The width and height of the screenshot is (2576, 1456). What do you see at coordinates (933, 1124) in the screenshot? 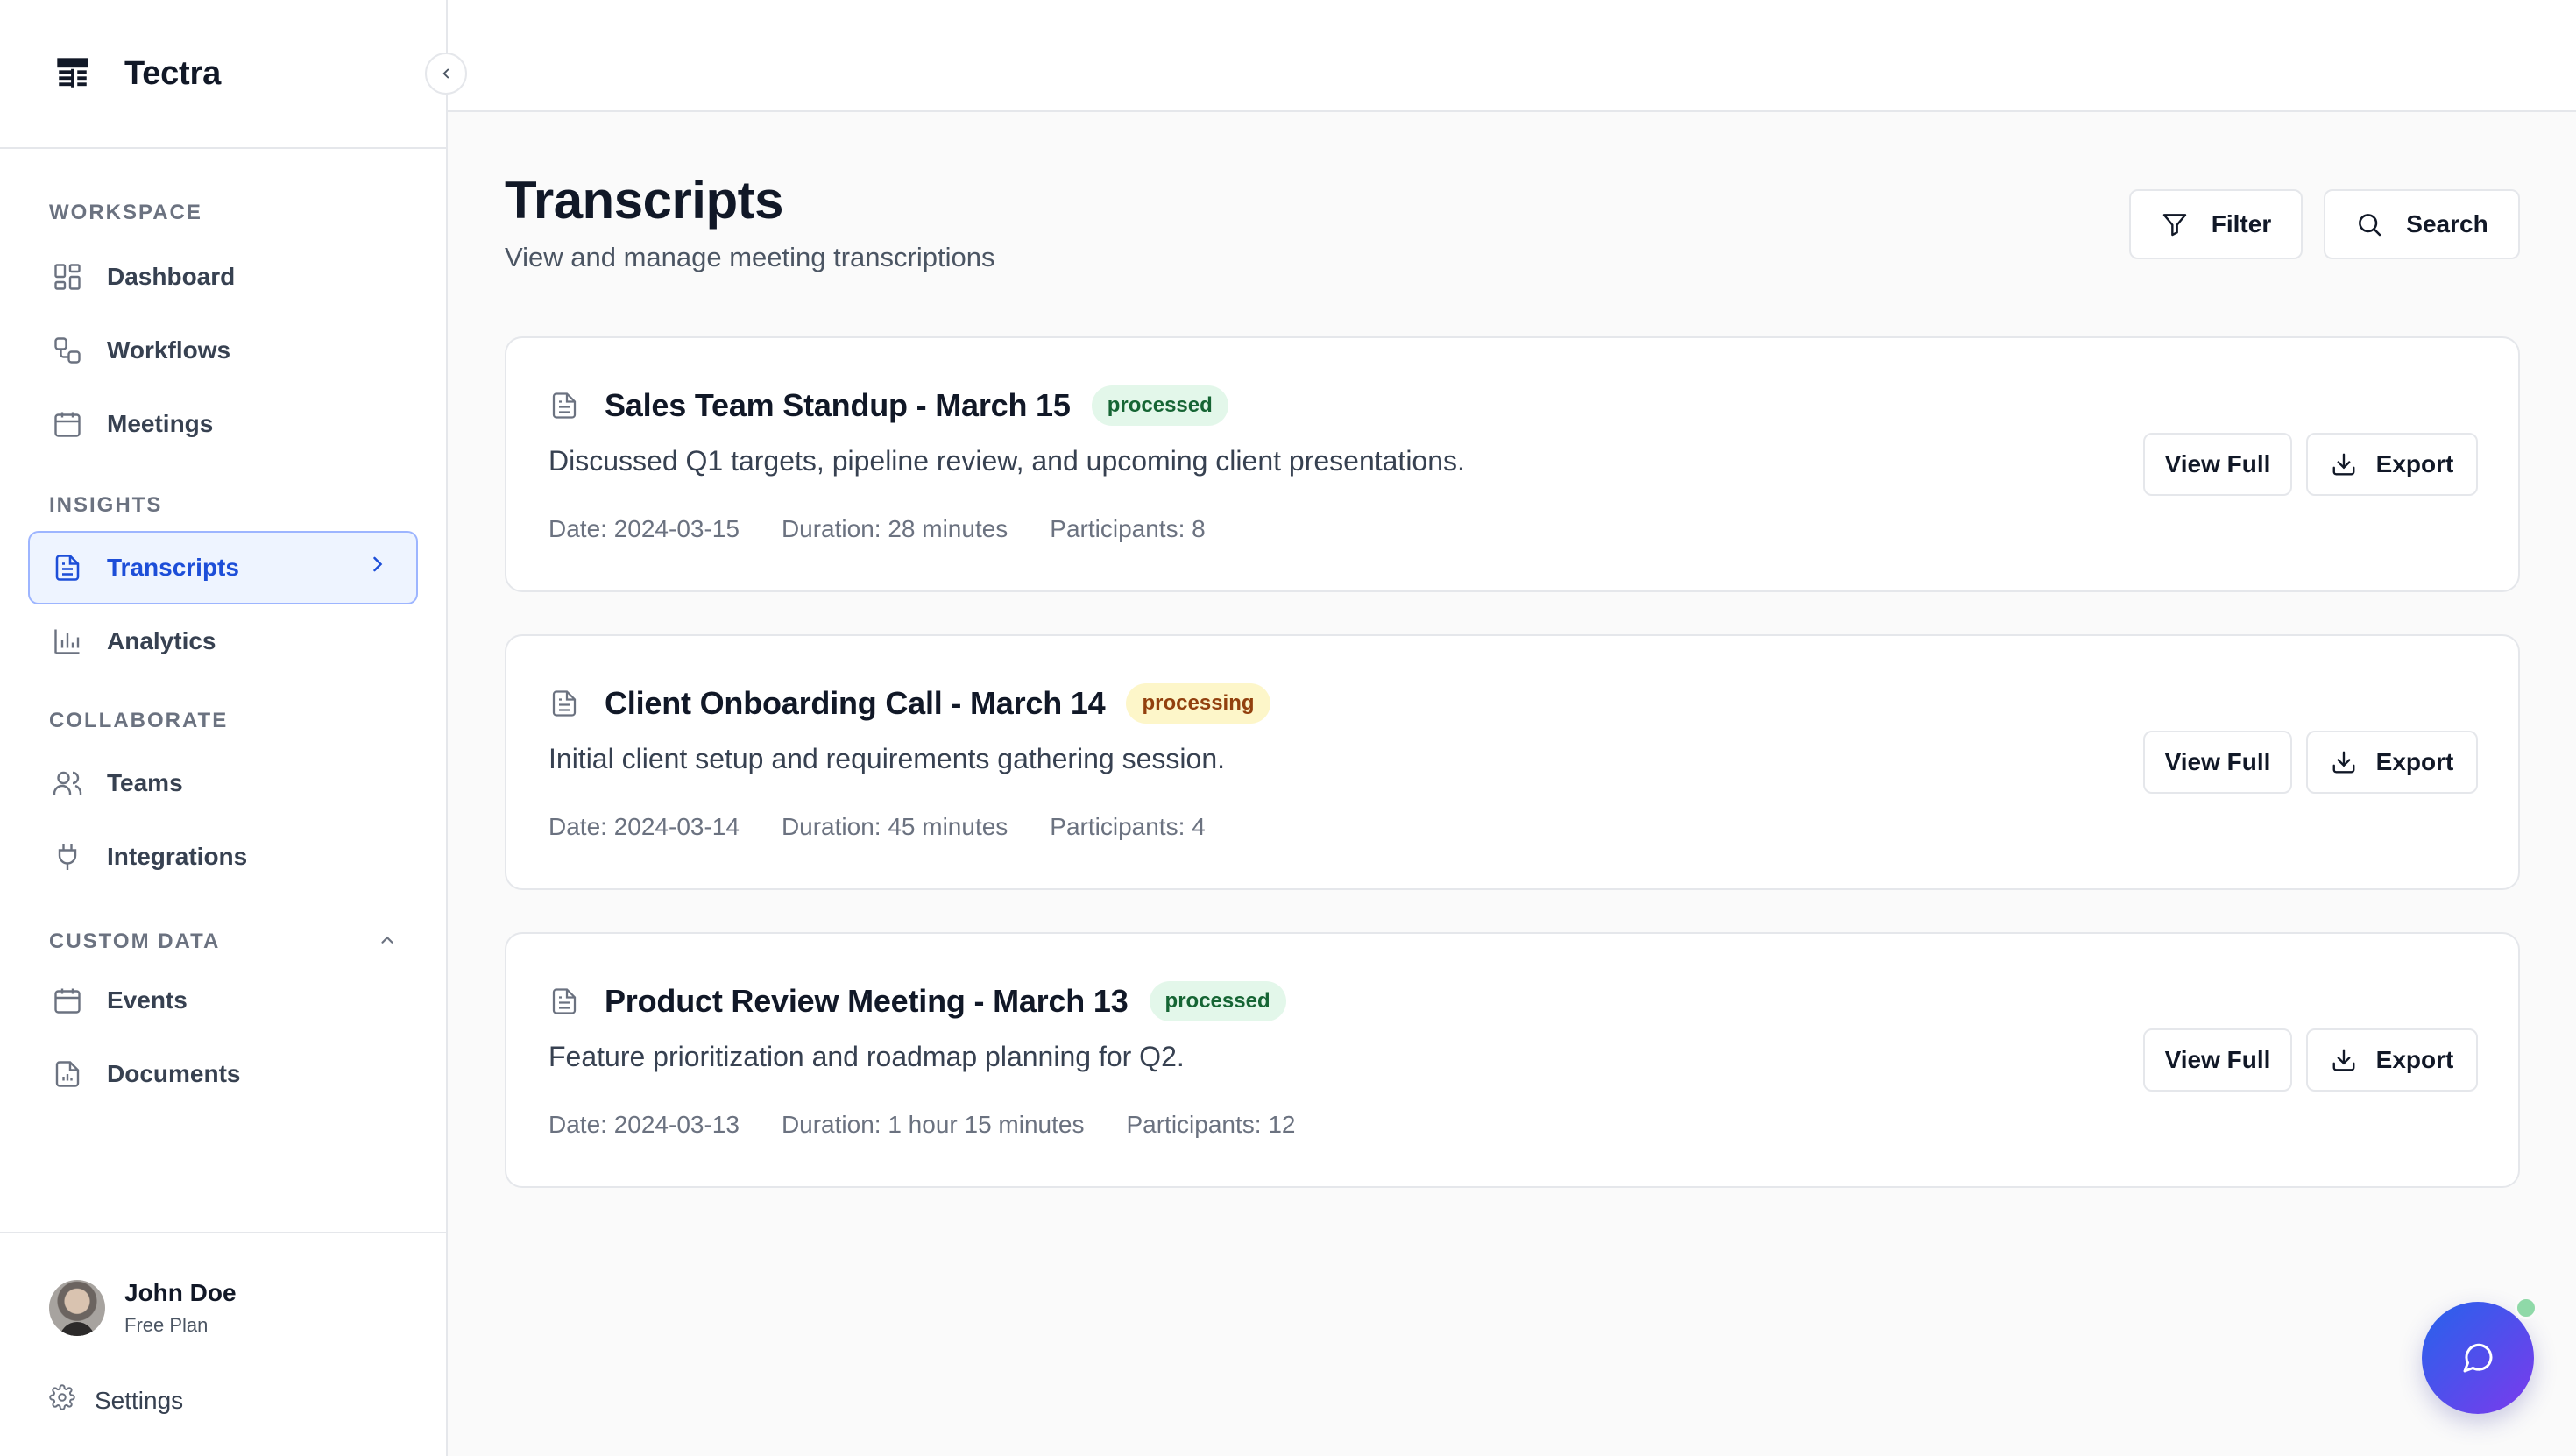
I see `transcript-duration: Duration: 1 hour 15 minutes` at bounding box center [933, 1124].